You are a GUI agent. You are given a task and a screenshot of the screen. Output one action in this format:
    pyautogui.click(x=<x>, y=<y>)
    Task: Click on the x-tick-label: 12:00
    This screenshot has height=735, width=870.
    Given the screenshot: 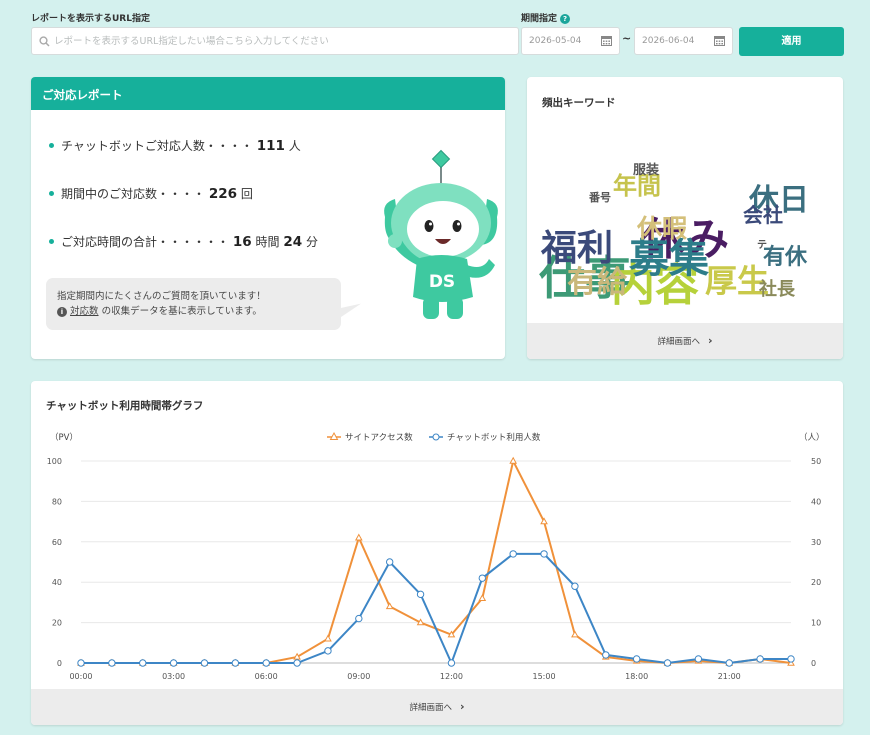 What is the action you would take?
    pyautogui.click(x=451, y=676)
    